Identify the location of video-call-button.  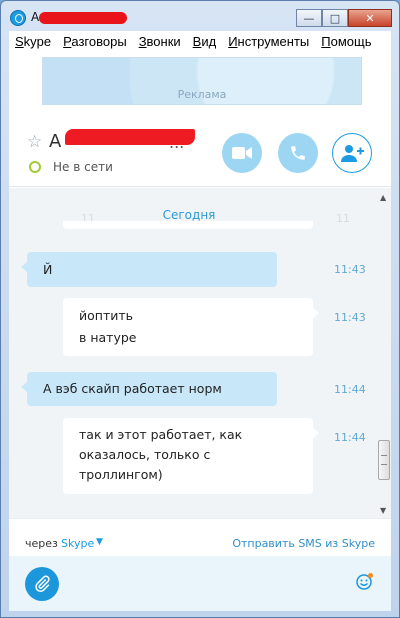
(242, 153).